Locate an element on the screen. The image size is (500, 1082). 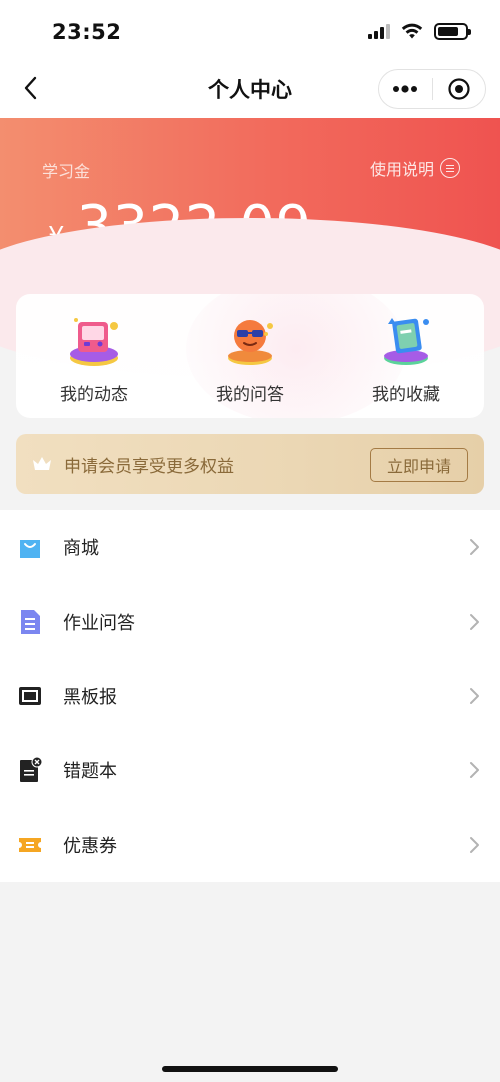
list-circle-icon is located at coordinates (450, 168).